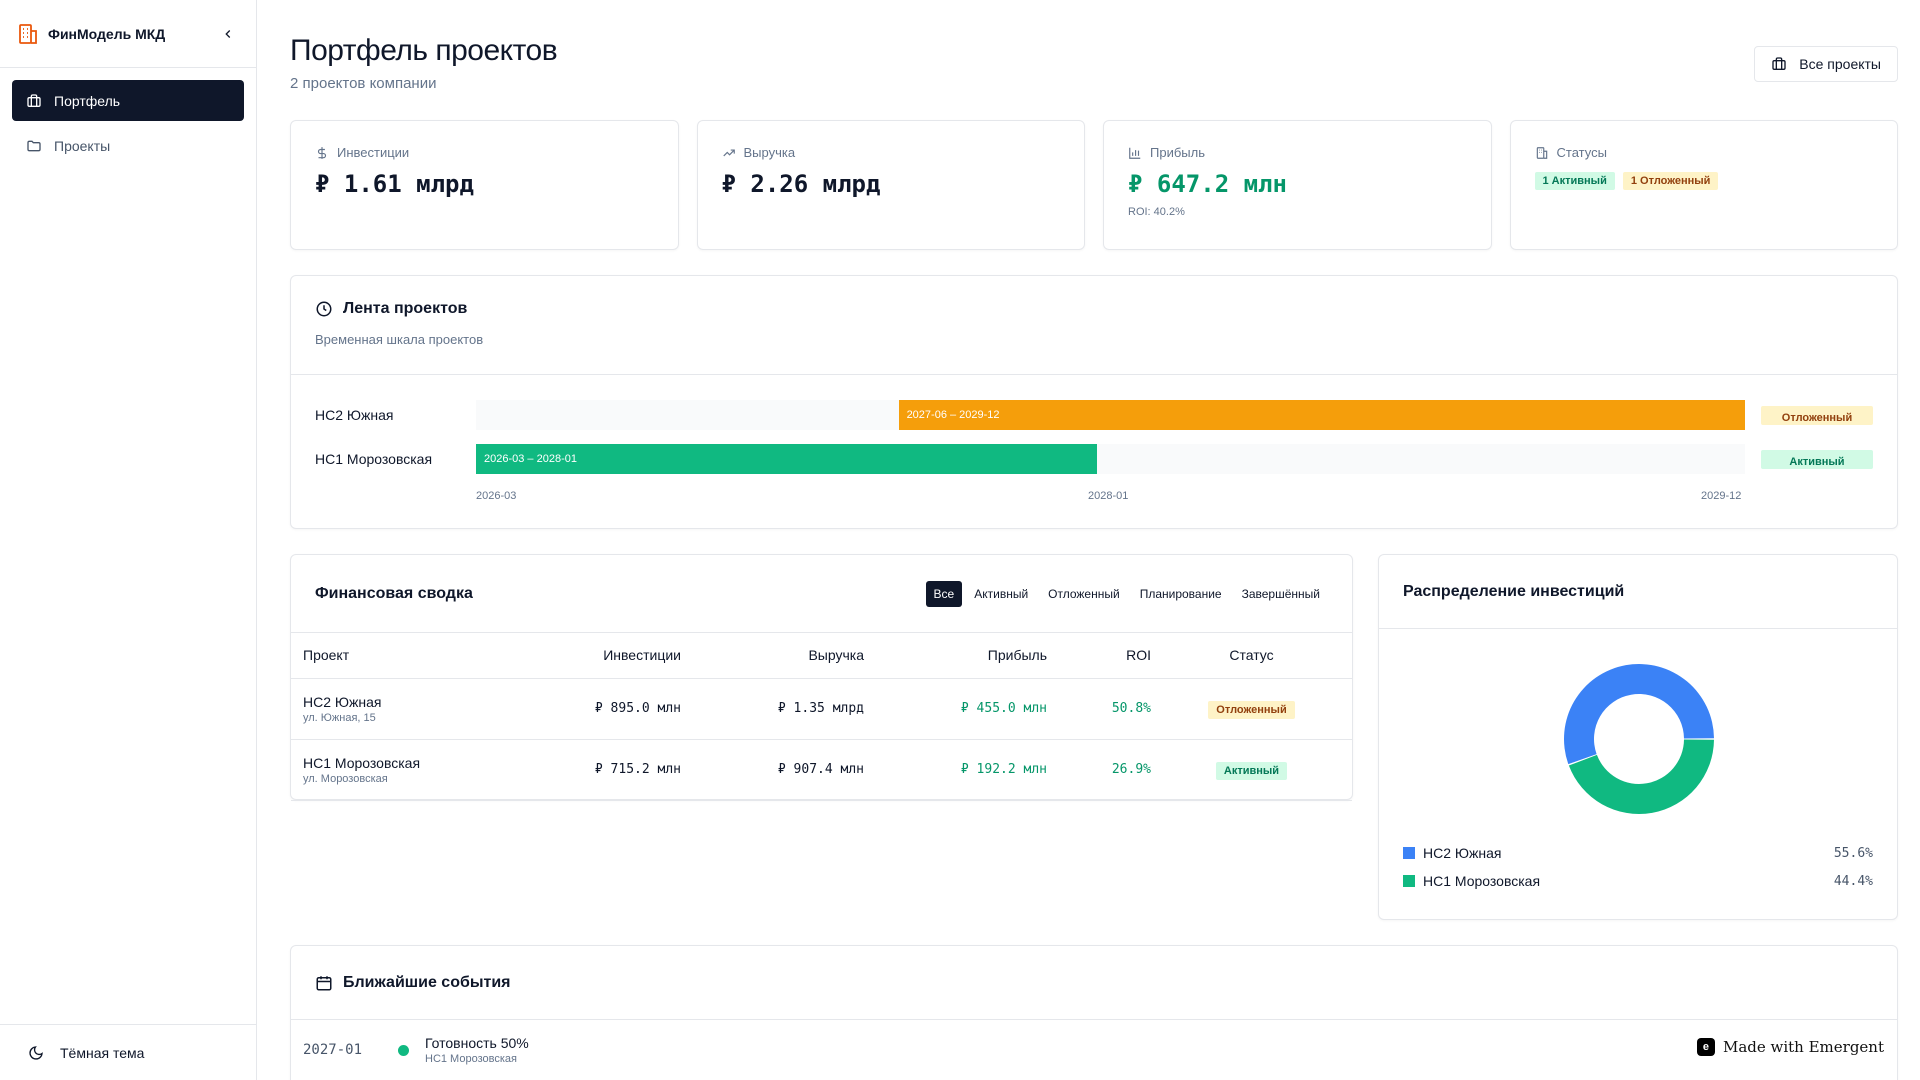  I want to click on emergent-logo-icon: e, so click(1705, 1047).